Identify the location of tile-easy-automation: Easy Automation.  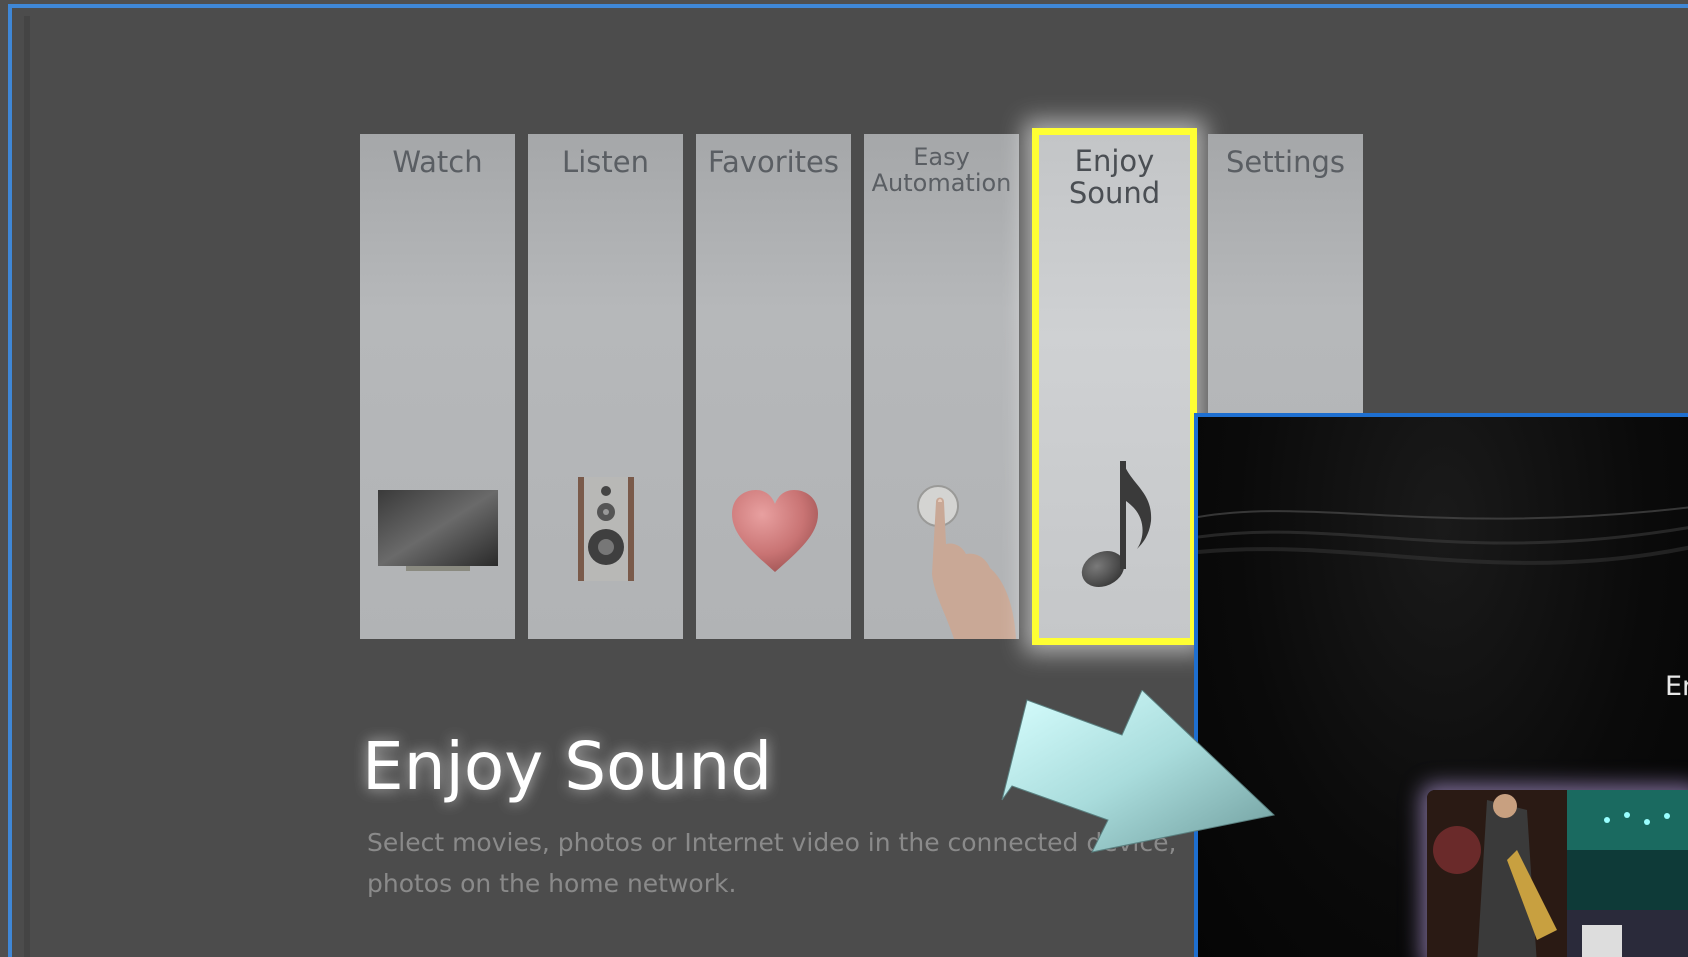
(941, 386).